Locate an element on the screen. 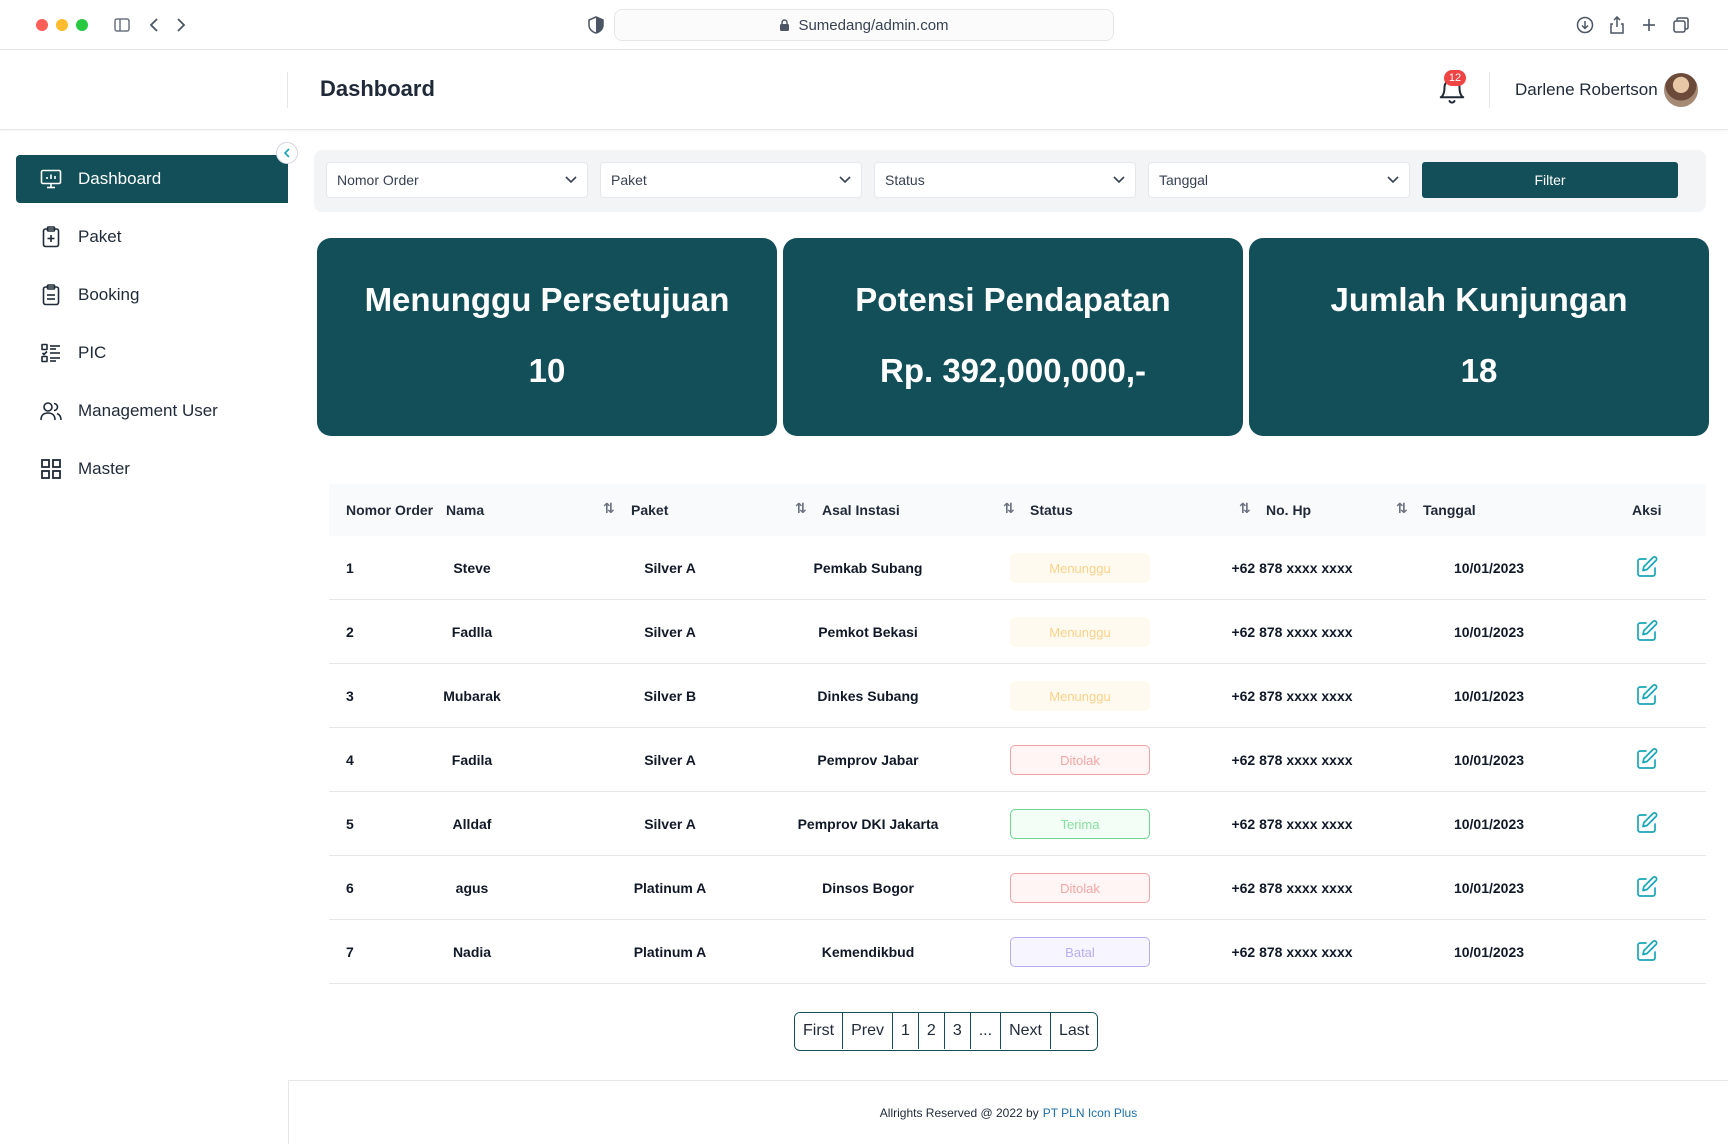 Image resolution: width=1728 pixels, height=1144 pixels. sidebar-item-label: PIC is located at coordinates (92, 352).